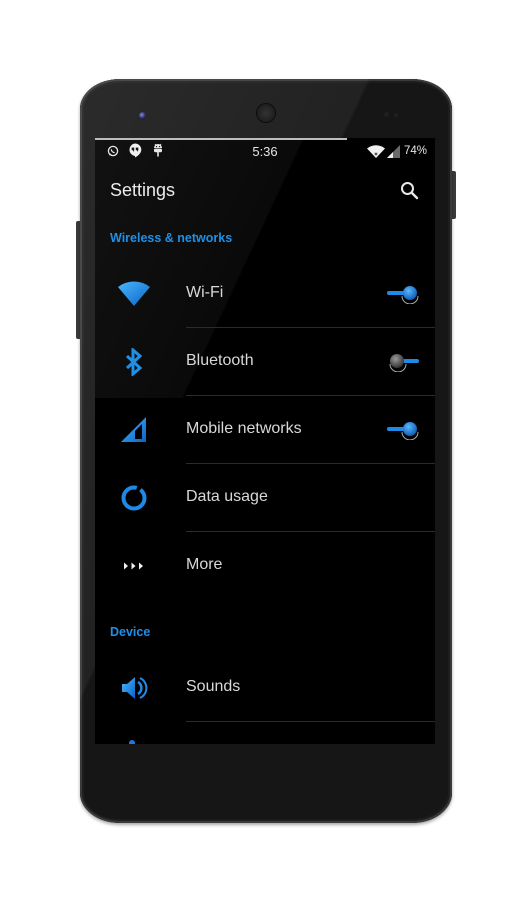  I want to click on wifi-toggle, so click(404, 294).